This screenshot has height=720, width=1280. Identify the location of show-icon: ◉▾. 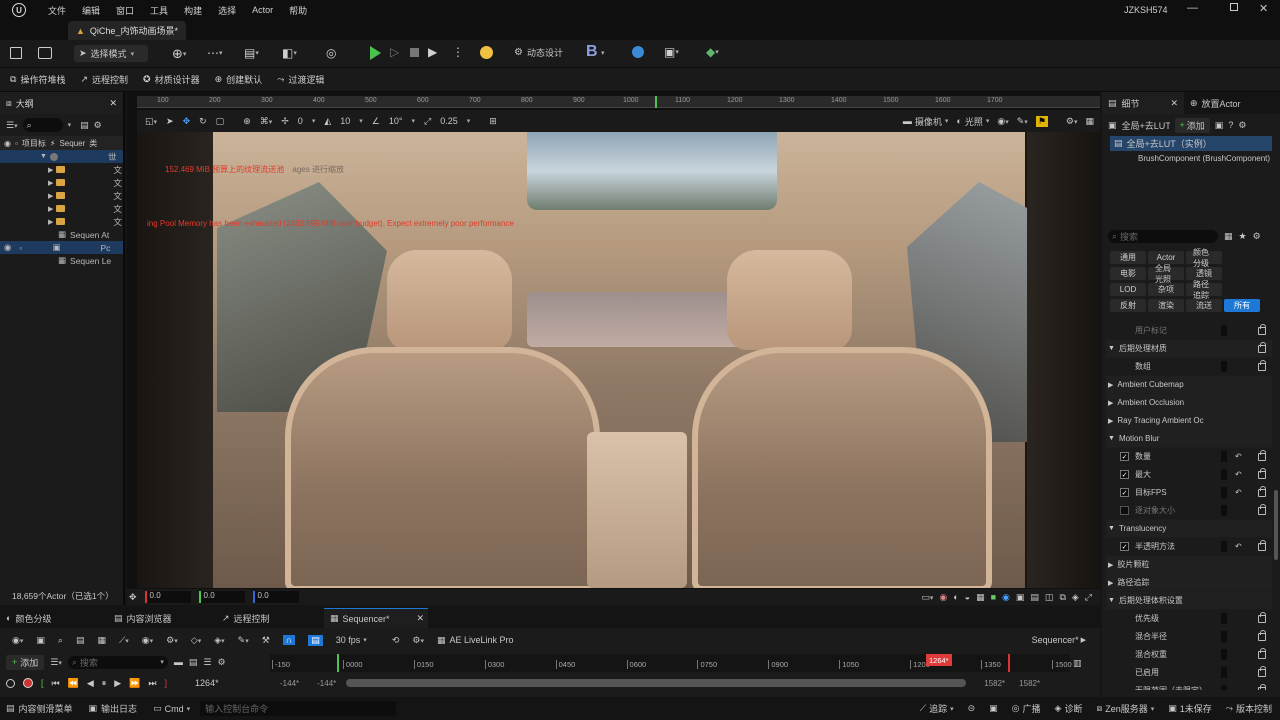
(1002, 121).